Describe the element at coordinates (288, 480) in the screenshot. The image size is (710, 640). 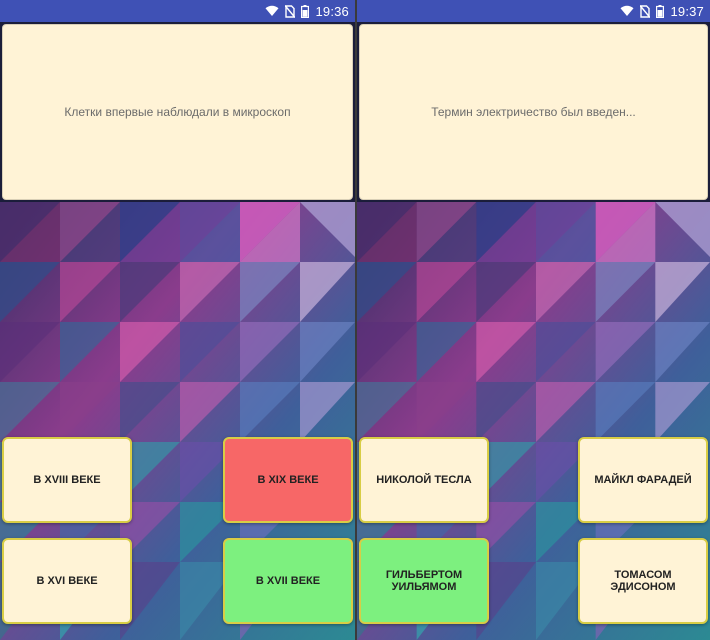
I see `answer-button-wrong: В XIX ВЕКЕ` at that location.